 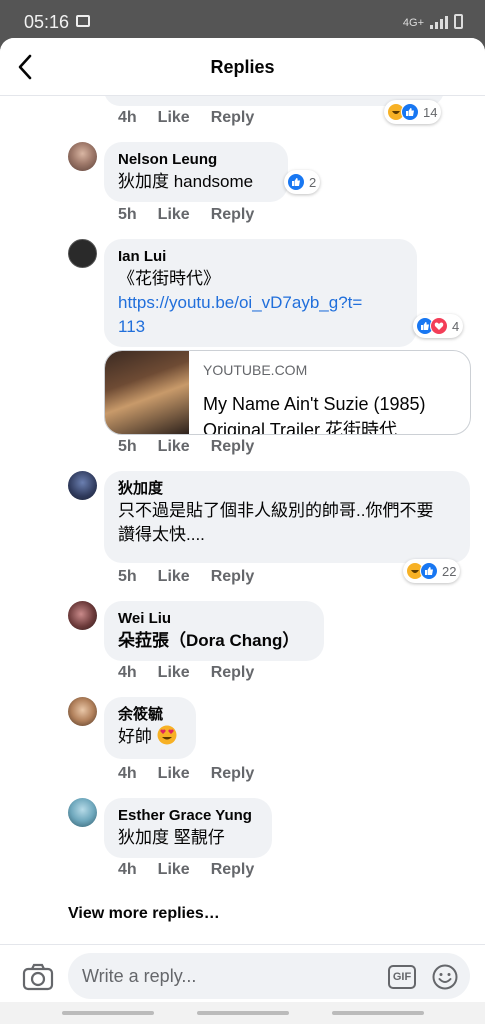 What do you see at coordinates (458, 21) in the screenshot?
I see `battery-icon` at bounding box center [458, 21].